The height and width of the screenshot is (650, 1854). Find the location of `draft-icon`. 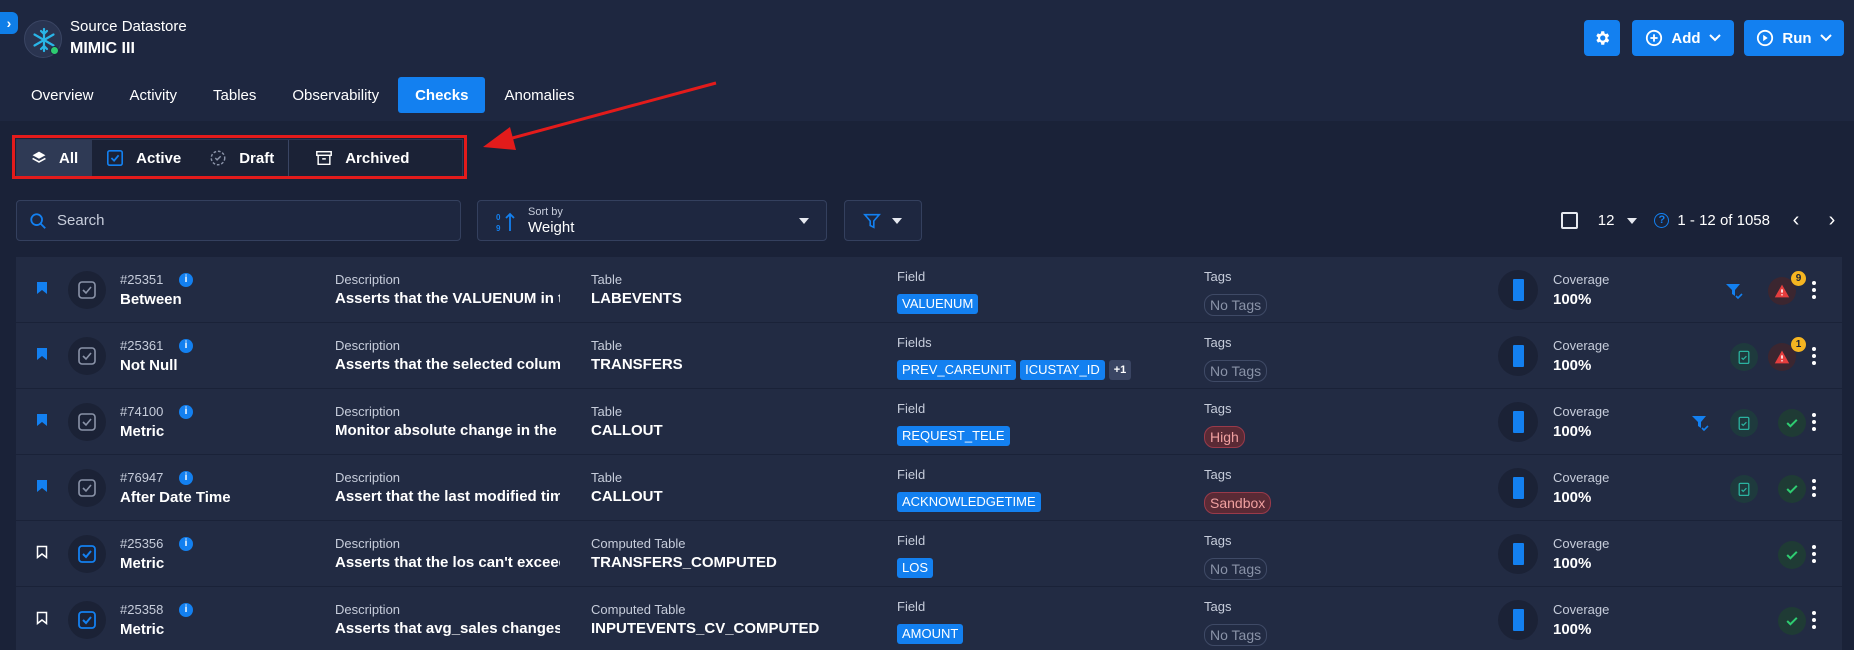

draft-icon is located at coordinates (218, 158).